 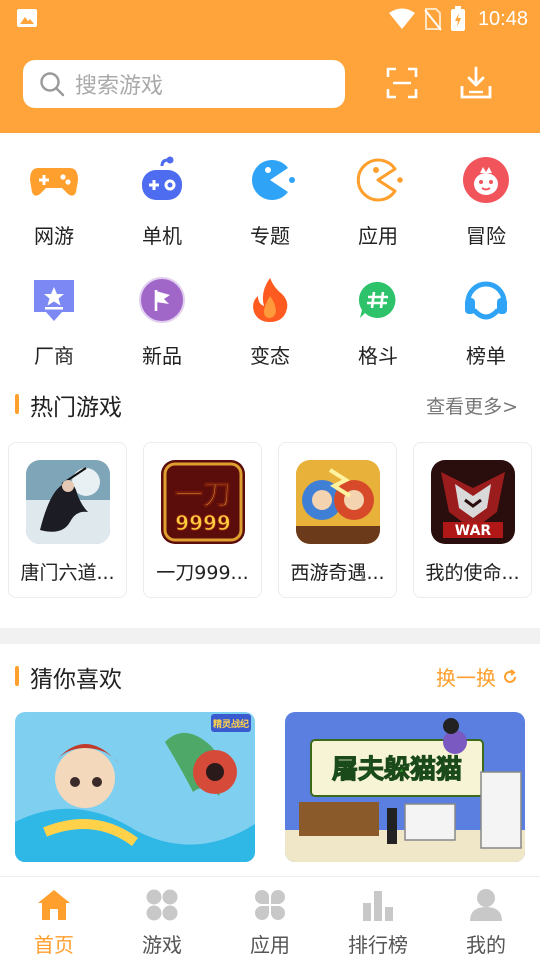 What do you see at coordinates (472, 502) in the screenshot?
I see `game-thumbnail: WAR` at bounding box center [472, 502].